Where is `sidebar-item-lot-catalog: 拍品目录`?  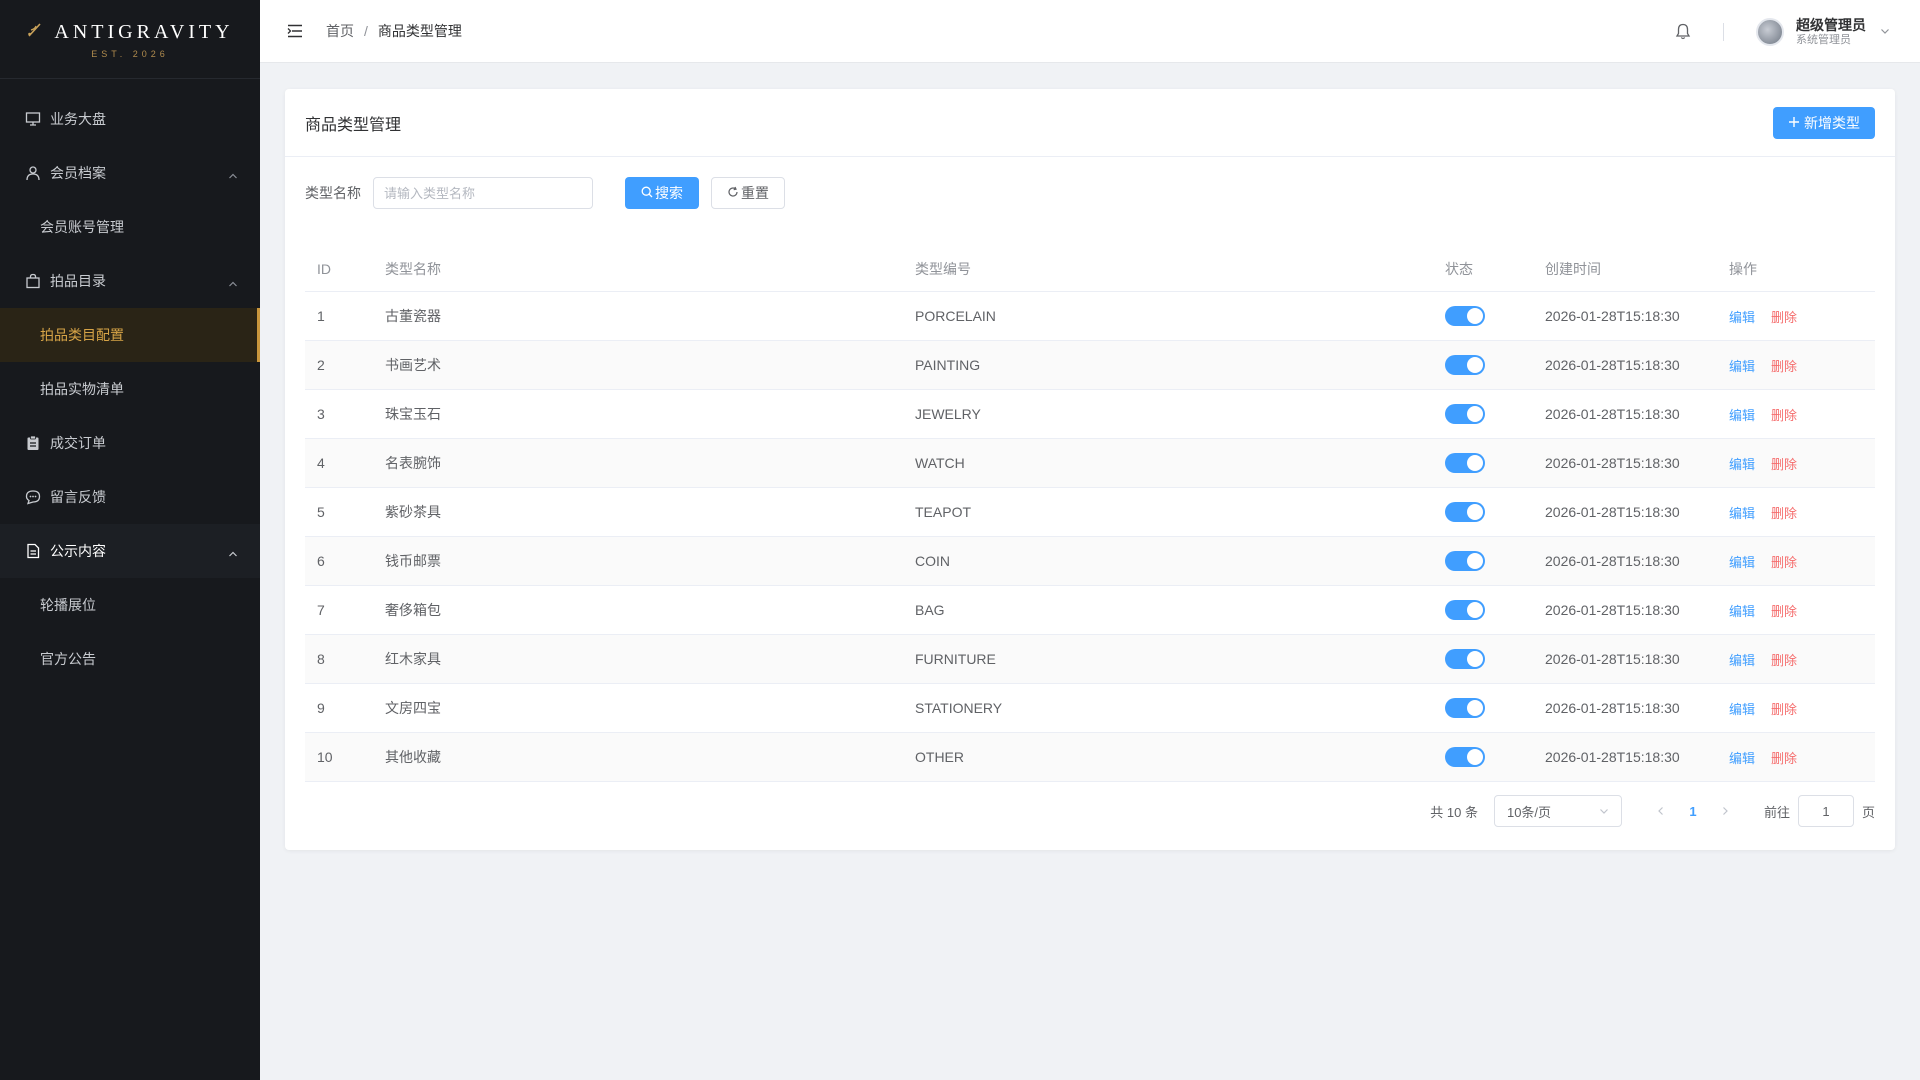
sidebar-item-lot-catalog: 拍品目录 is located at coordinates (130, 281).